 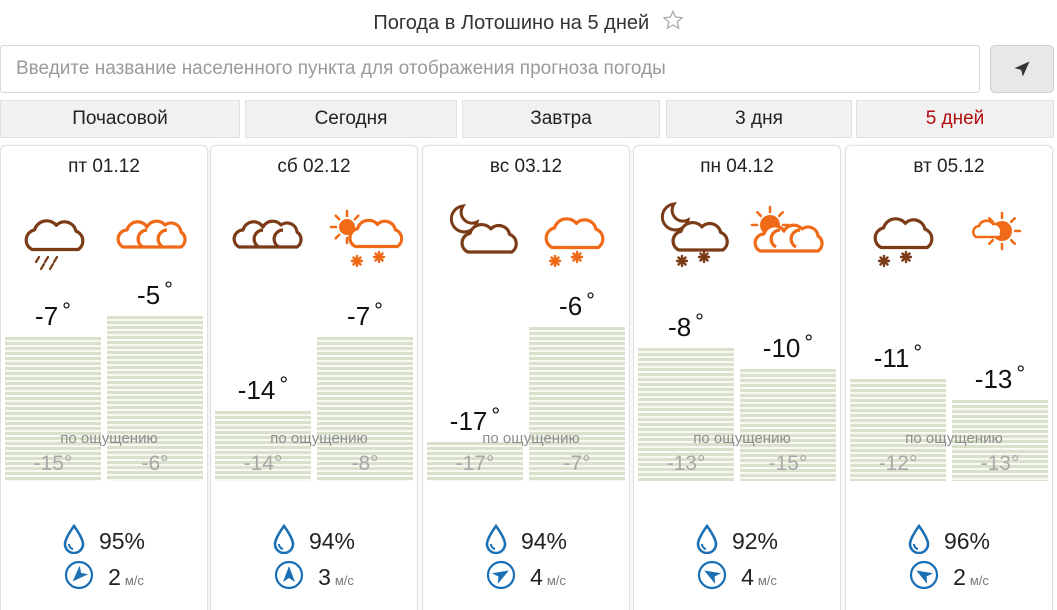 I want to click on tab-1: Почасовой, so click(x=120, y=119).